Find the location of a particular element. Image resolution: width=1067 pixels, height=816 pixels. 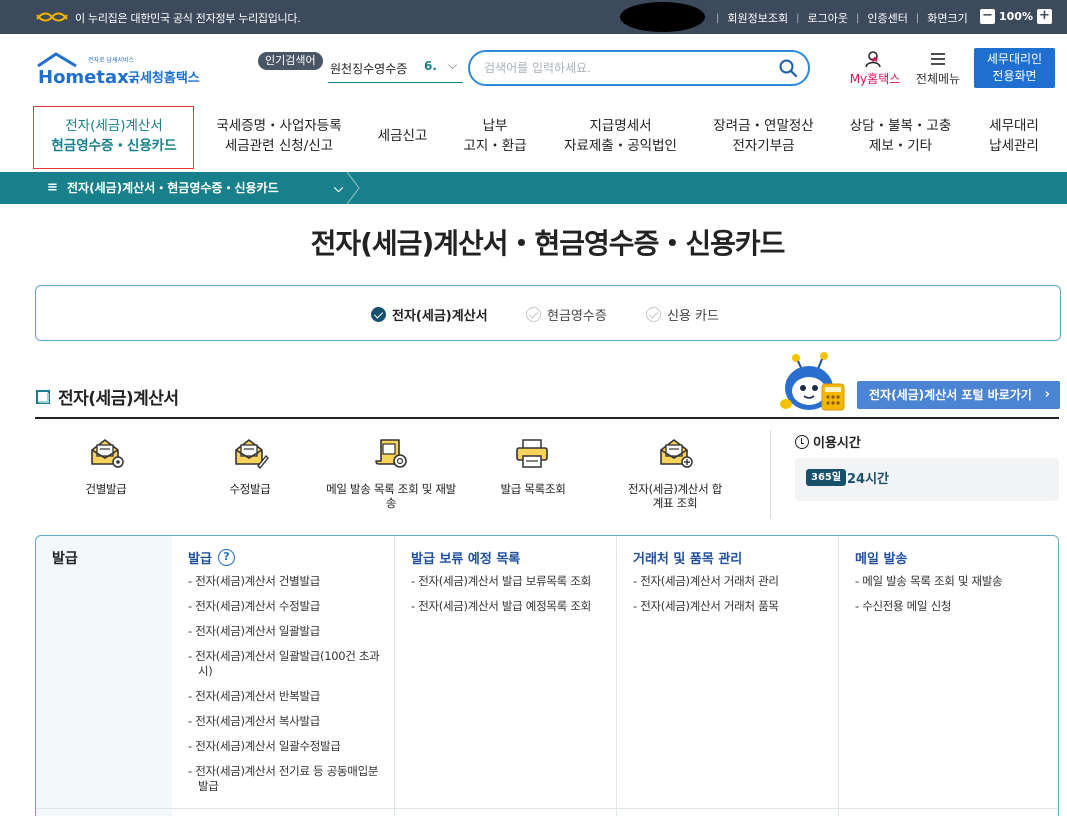

column-header: 발급 ? is located at coordinates (211, 557).